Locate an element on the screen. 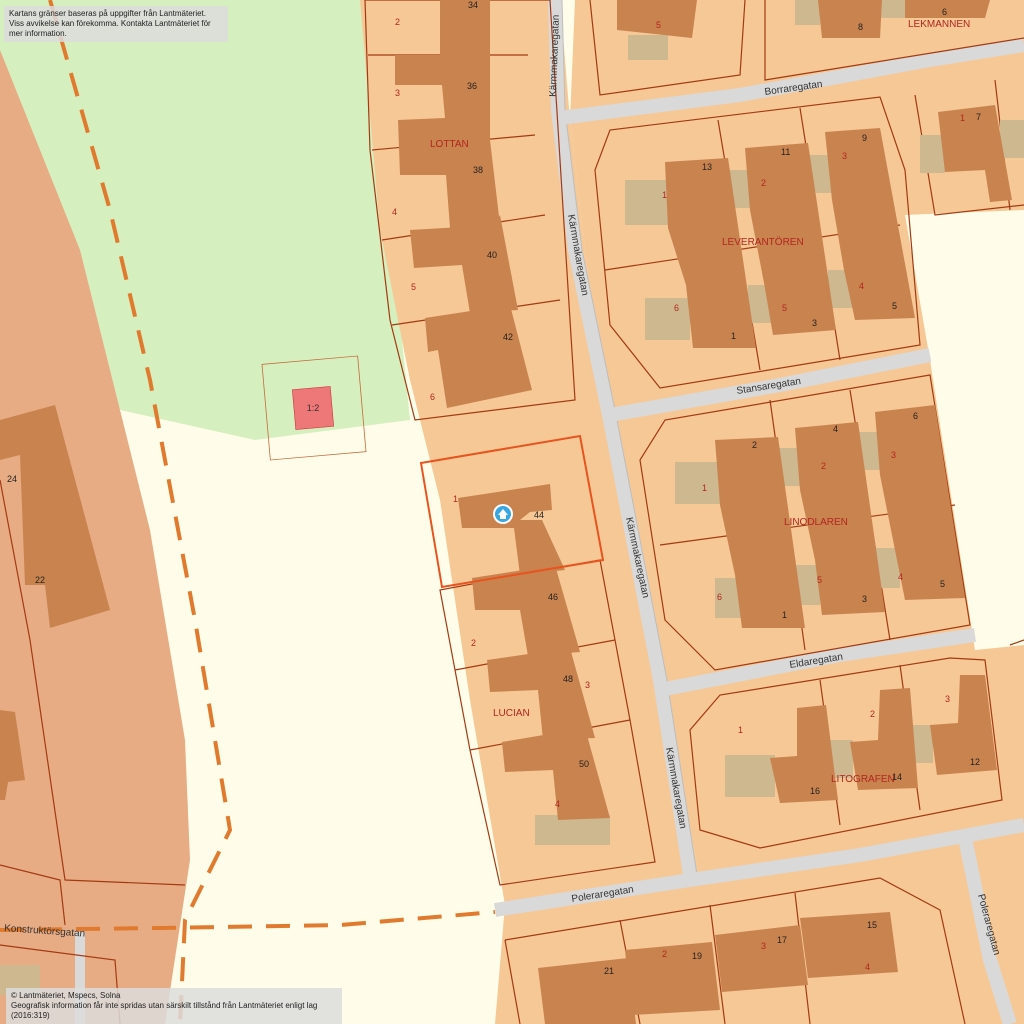 The image size is (1024, 1024). house-number: 19 is located at coordinates (697, 956).